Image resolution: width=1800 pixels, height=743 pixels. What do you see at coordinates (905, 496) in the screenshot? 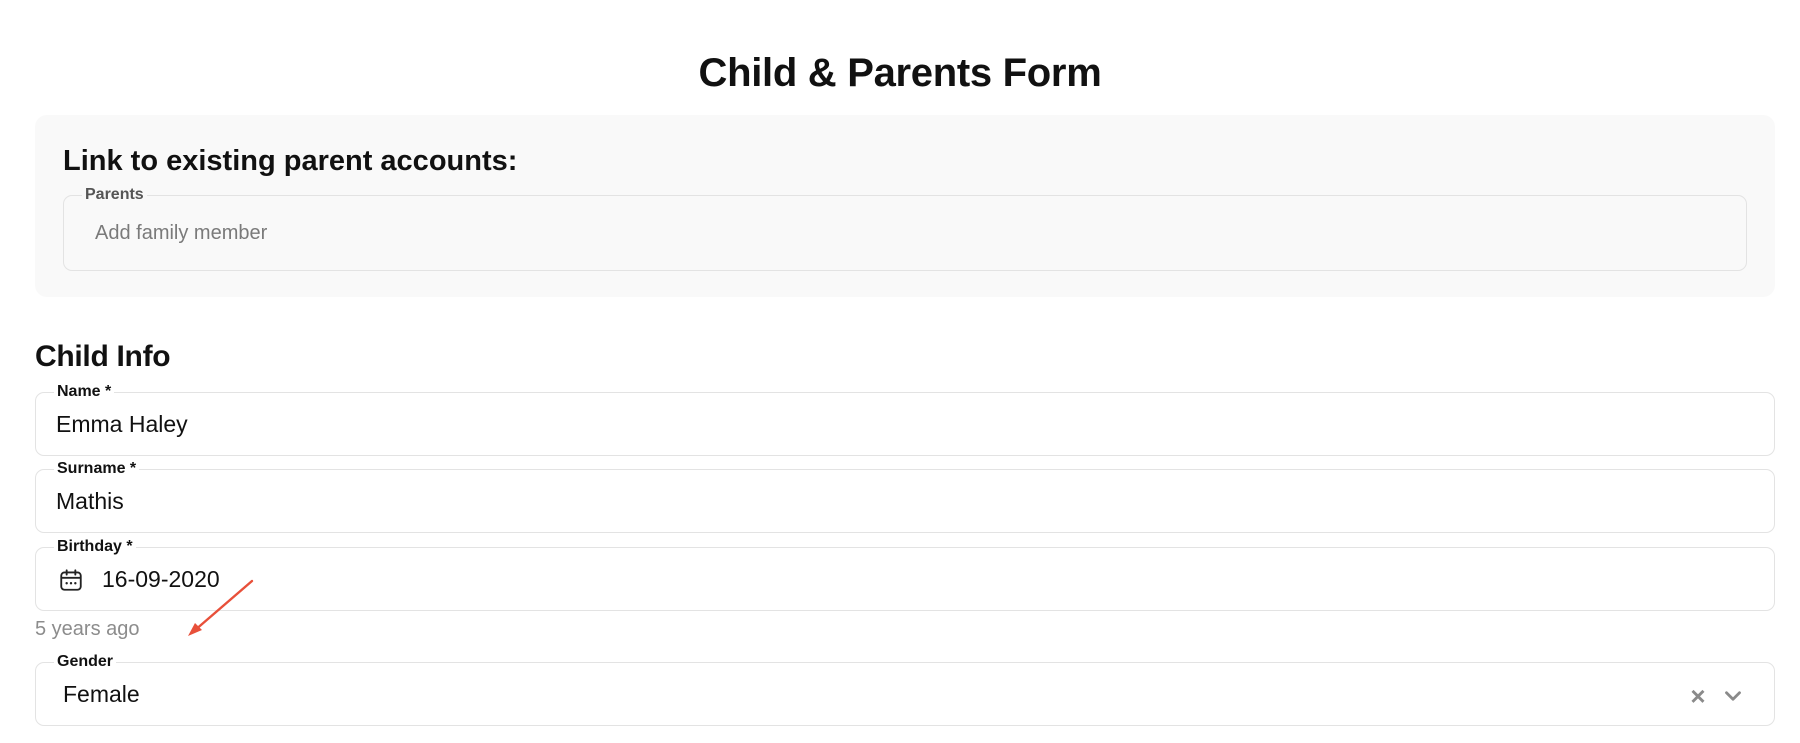
I see `surname-field: Surname * Mathis` at bounding box center [905, 496].